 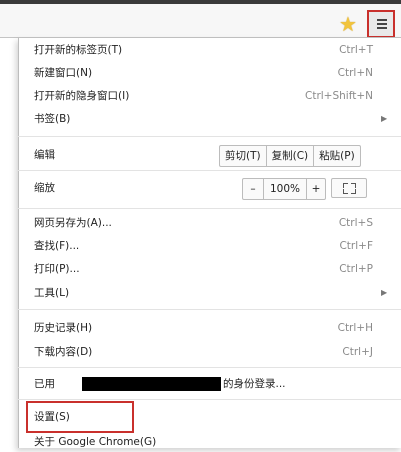 I want to click on menu-item-label: 编辑, so click(x=44, y=155).